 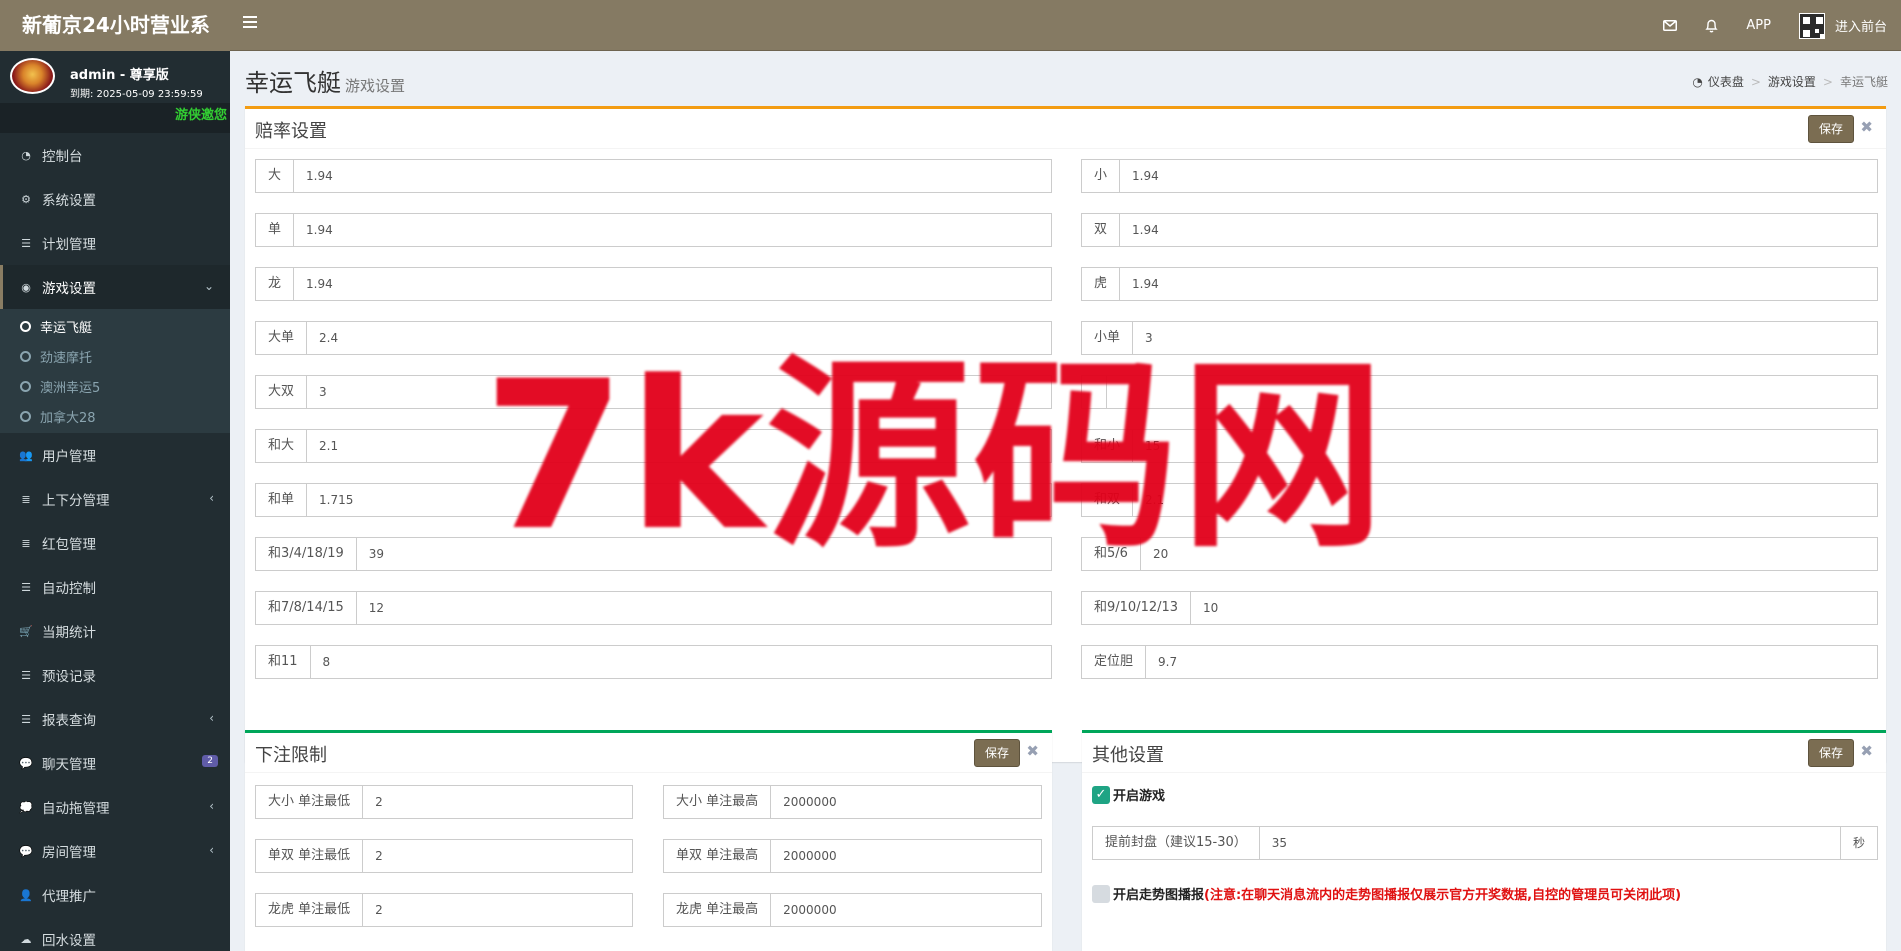 I want to click on odds-input-group: 虎 1.94, so click(x=1479, y=284).